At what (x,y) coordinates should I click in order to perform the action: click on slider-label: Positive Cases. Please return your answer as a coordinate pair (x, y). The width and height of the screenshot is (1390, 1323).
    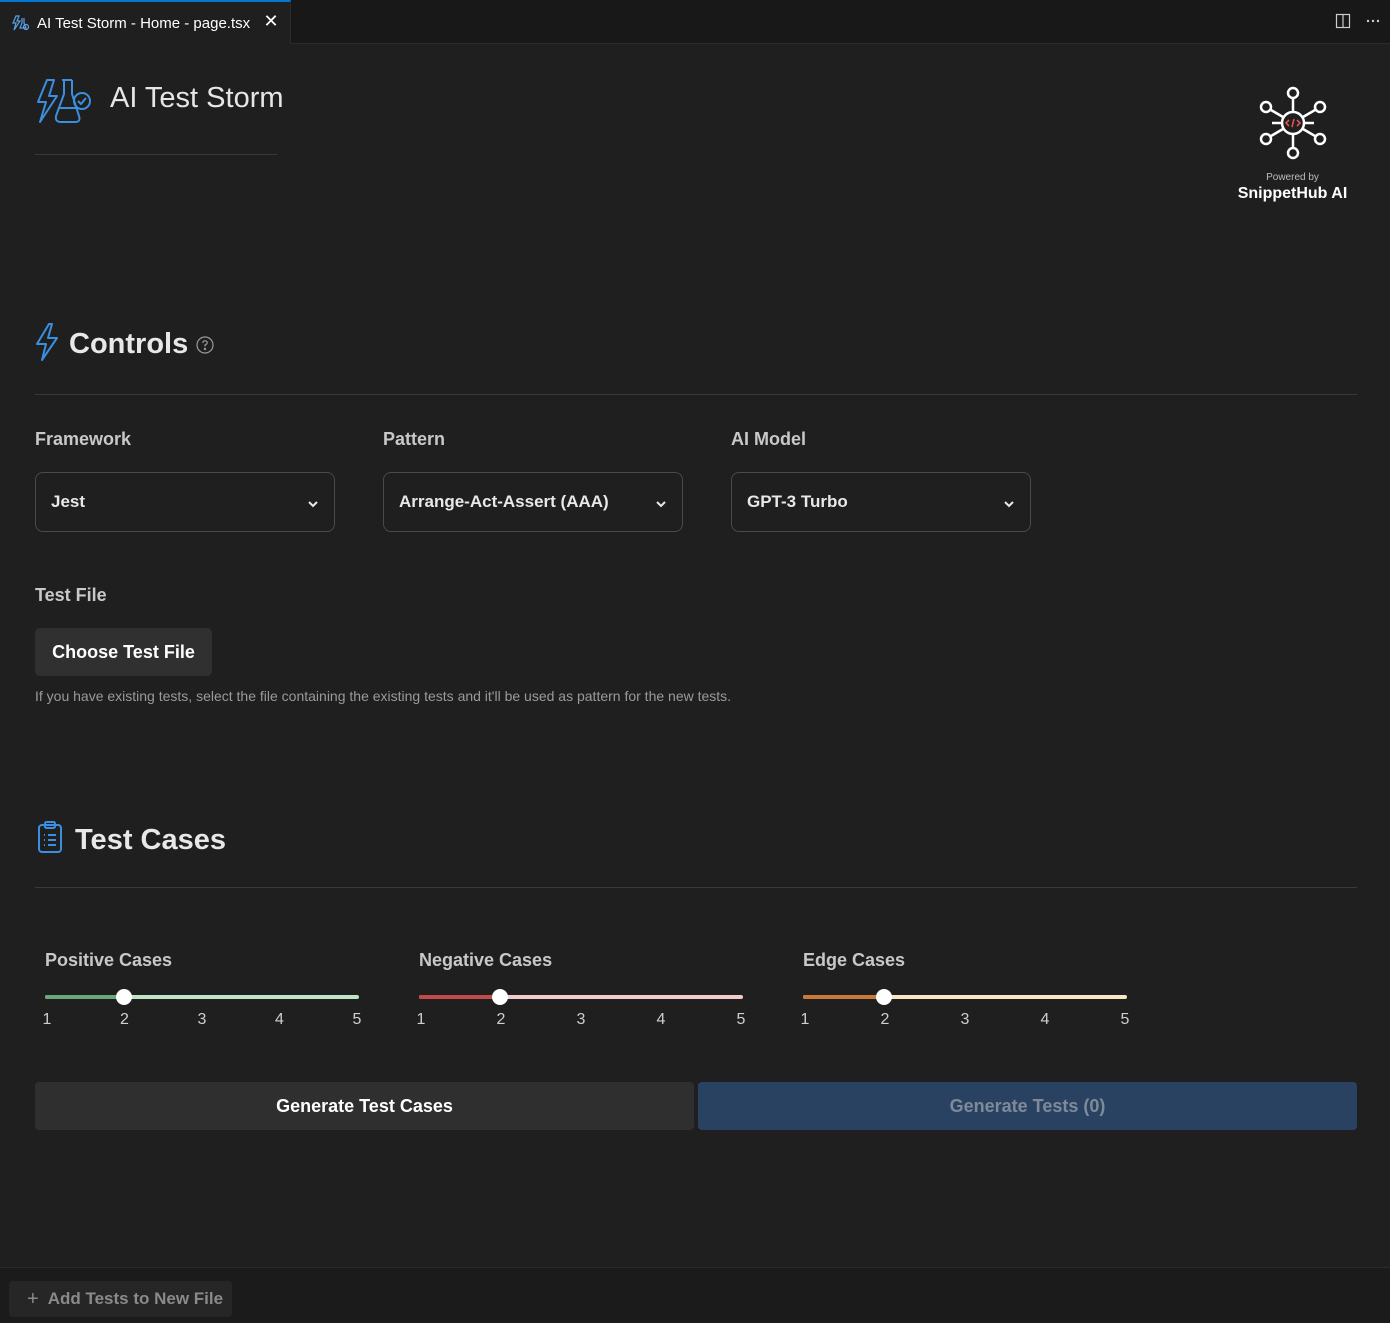
    Looking at the image, I should click on (109, 960).